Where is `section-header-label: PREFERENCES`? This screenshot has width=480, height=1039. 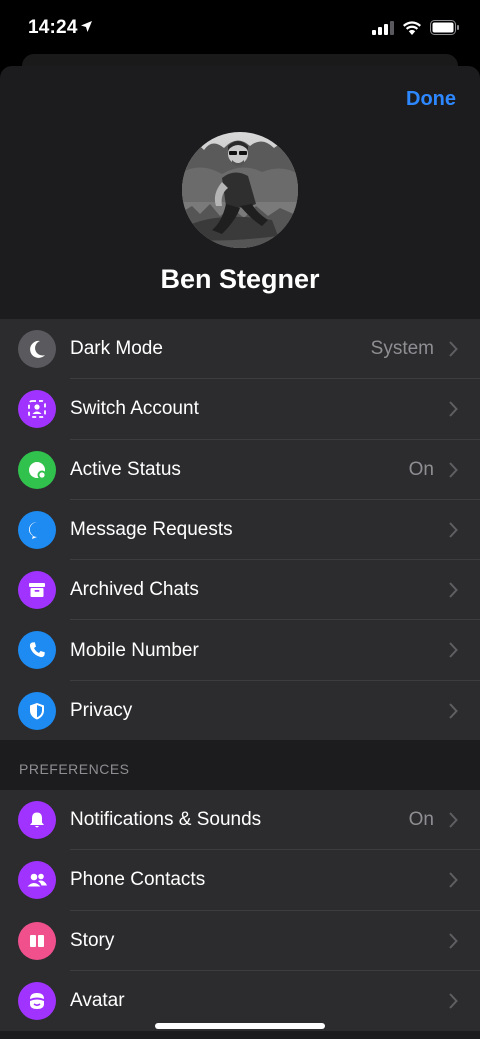 section-header-label: PREFERENCES is located at coordinates (74, 769).